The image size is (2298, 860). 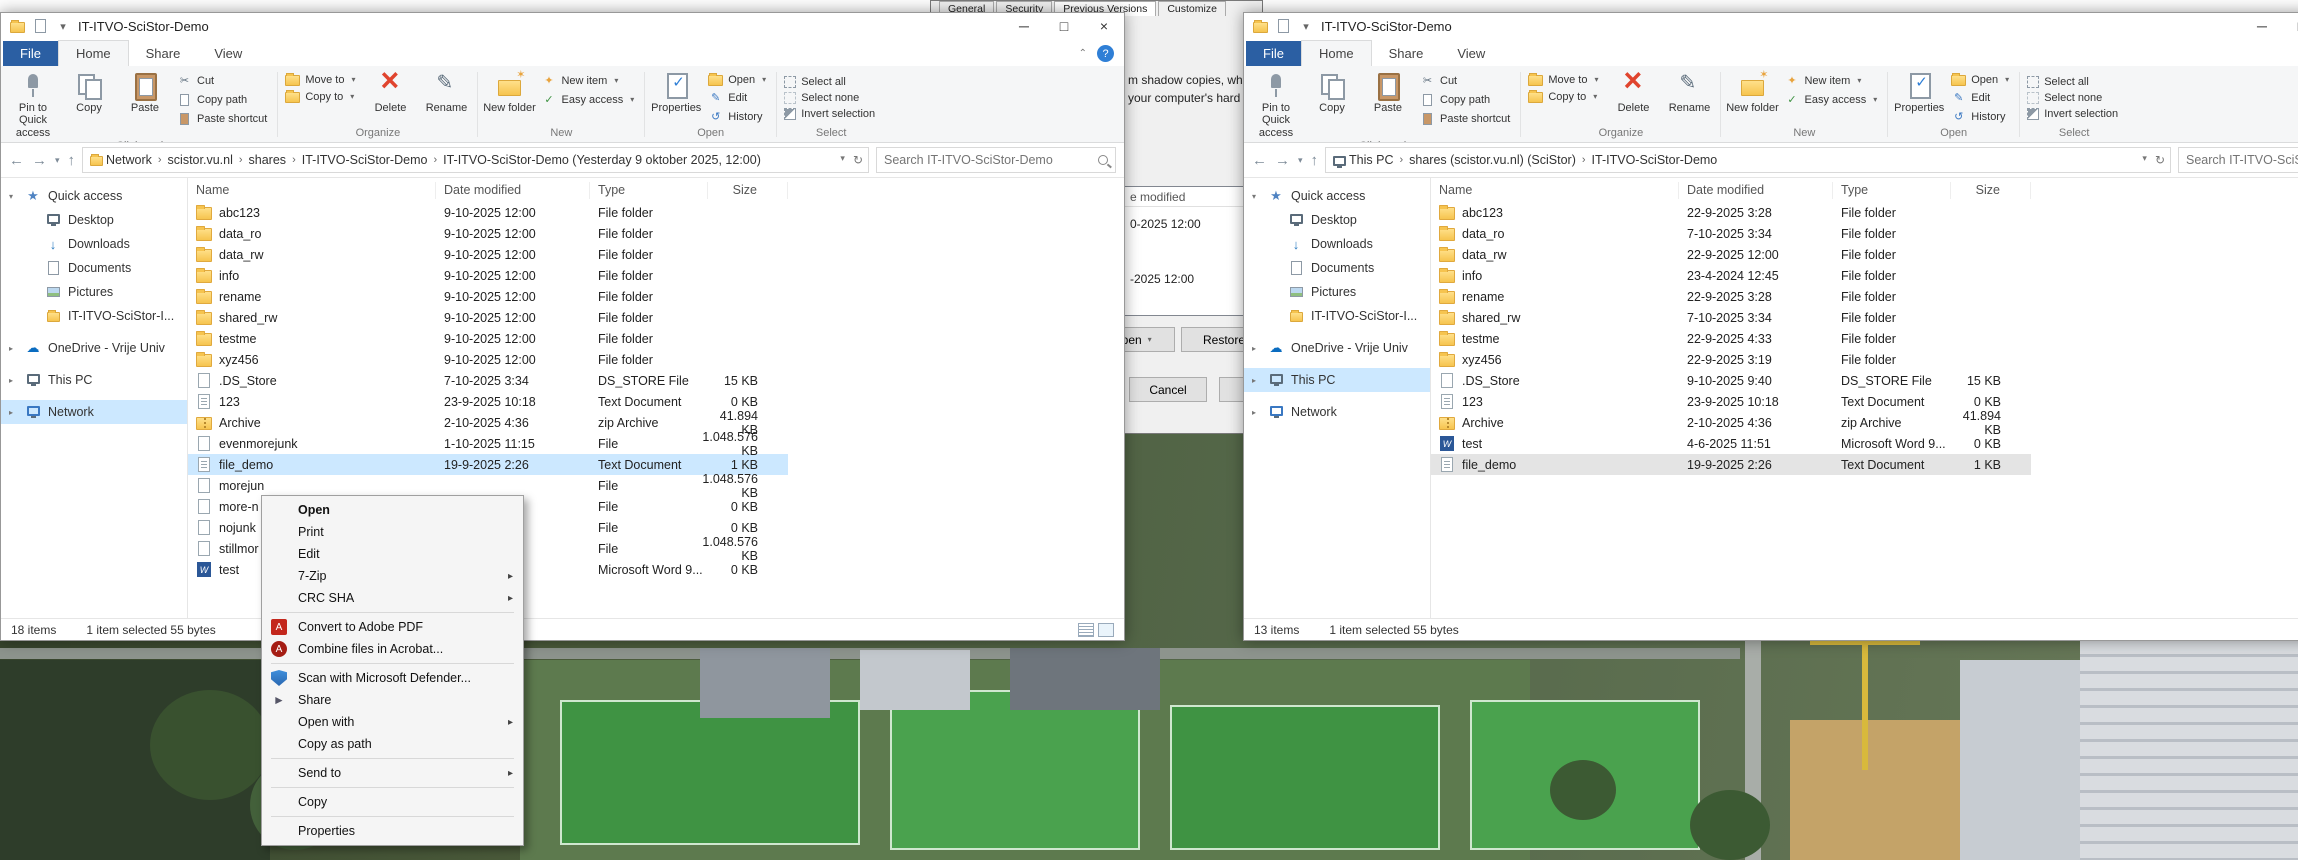 What do you see at coordinates (488, 317) in the screenshot?
I see `table-row: shared_rw 9-10-2025 12:00 File folder` at bounding box center [488, 317].